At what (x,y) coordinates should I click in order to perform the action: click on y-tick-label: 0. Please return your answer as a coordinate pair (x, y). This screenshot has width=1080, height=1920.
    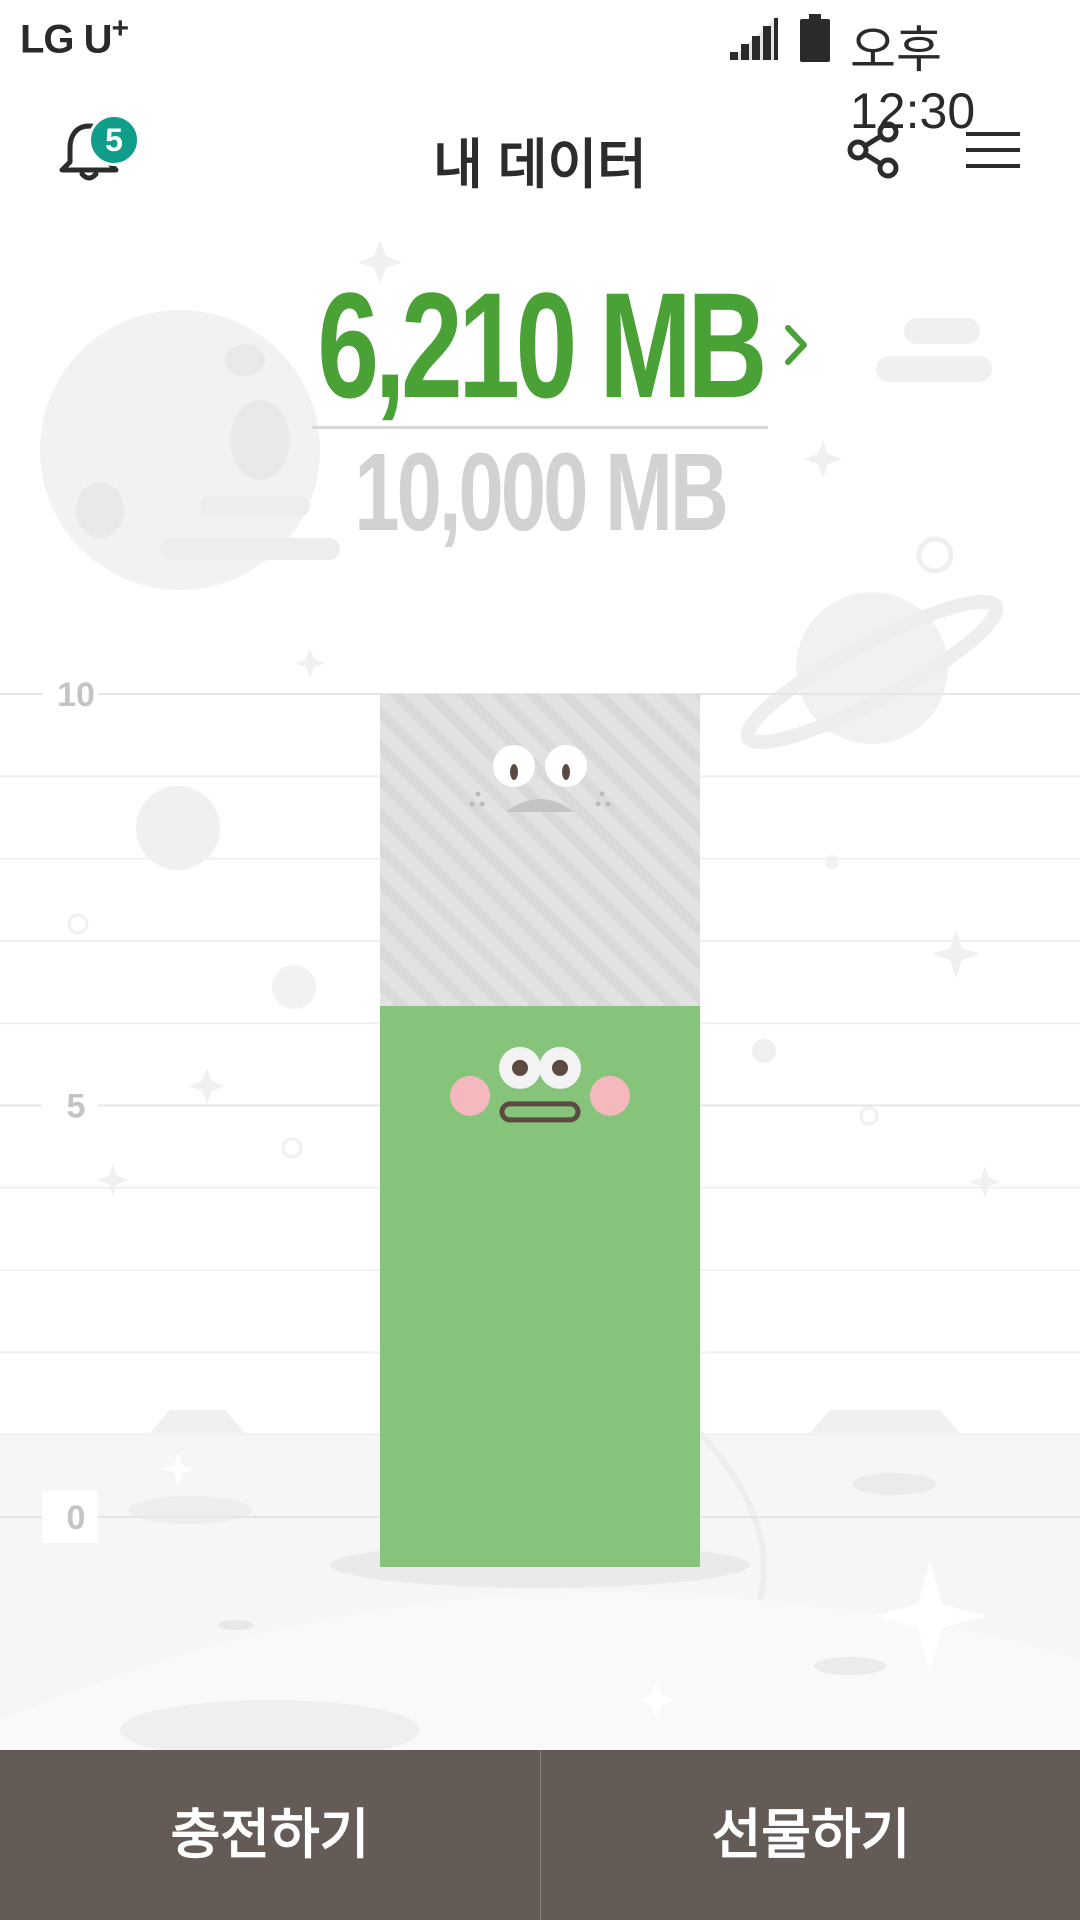
    Looking at the image, I should click on (76, 1518).